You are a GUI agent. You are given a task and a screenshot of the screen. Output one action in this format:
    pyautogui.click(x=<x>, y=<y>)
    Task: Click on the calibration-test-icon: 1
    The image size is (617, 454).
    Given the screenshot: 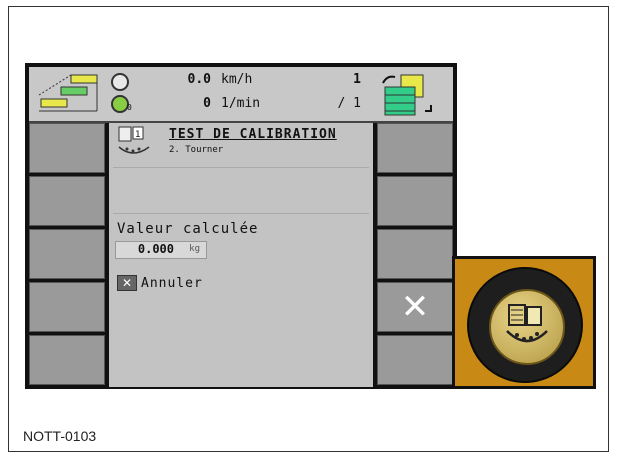 What is the action you would take?
    pyautogui.click(x=134, y=140)
    